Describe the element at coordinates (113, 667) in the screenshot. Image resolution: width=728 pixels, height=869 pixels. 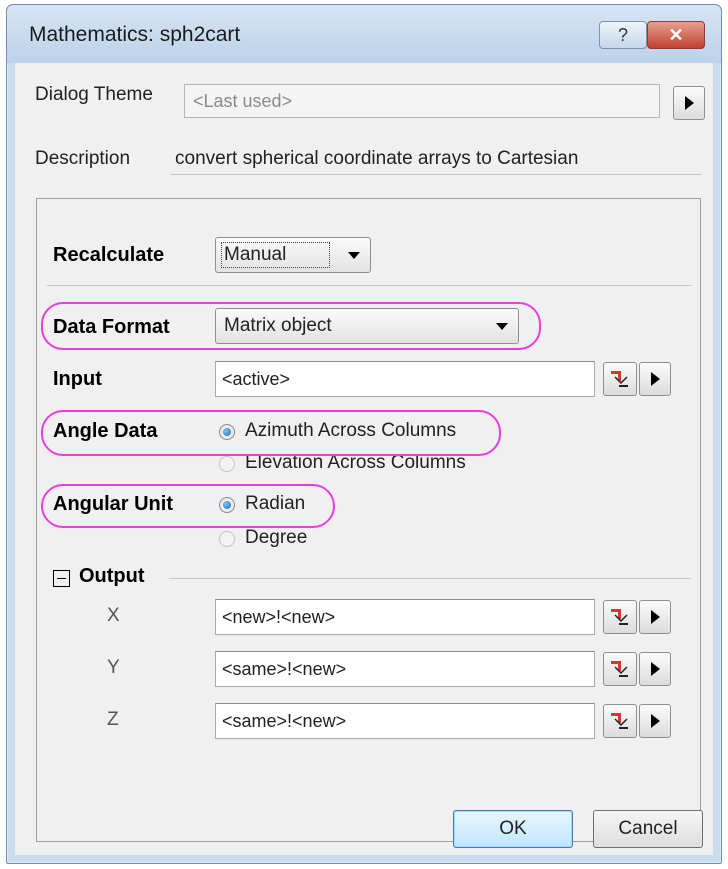
I see `output-y-label: Y` at that location.